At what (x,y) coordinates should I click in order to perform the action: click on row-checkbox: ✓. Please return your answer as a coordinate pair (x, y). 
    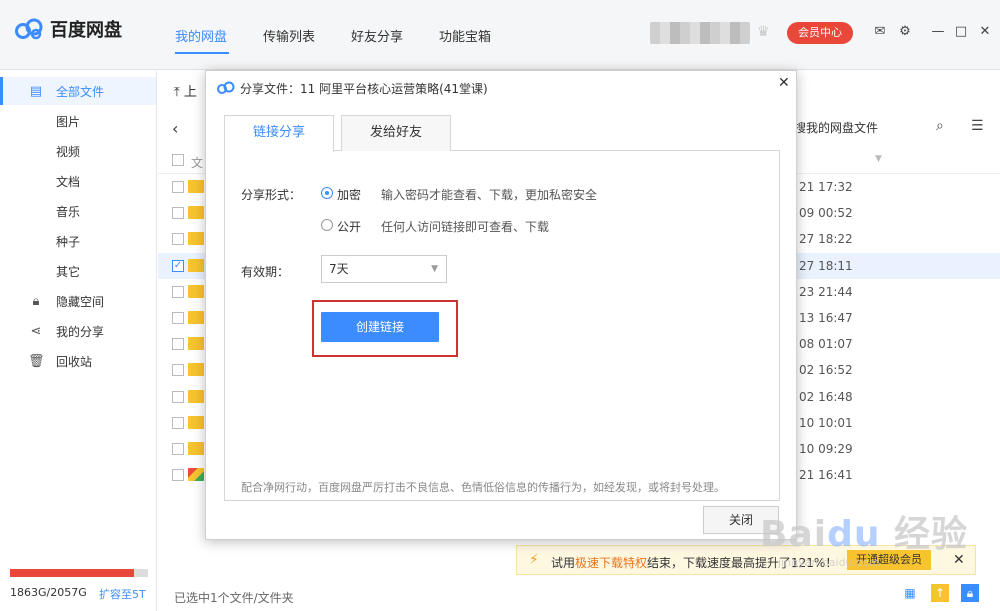
    Looking at the image, I should click on (178, 265).